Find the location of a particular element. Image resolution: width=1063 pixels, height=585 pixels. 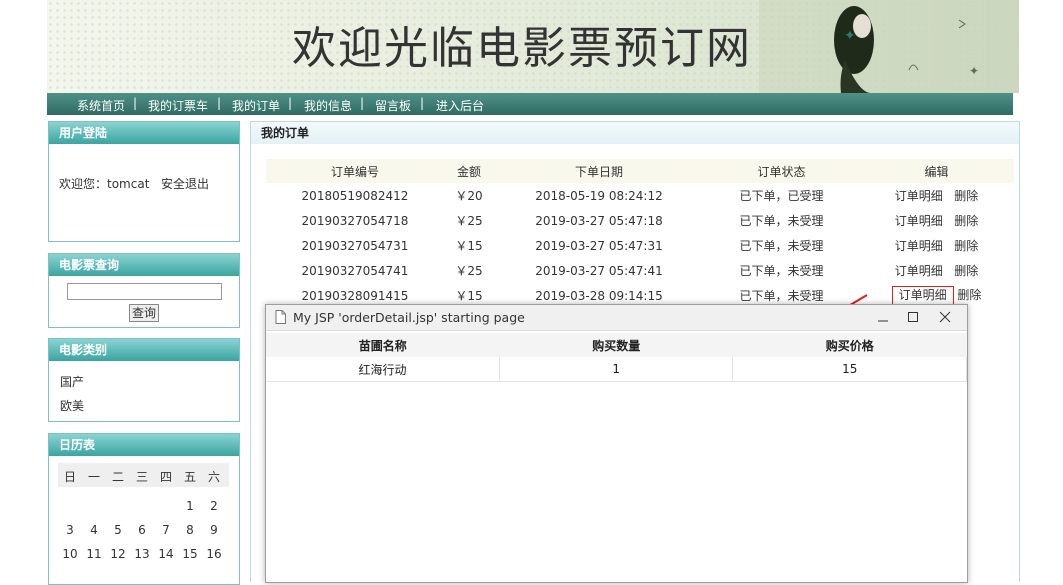

calendar-day: 4 is located at coordinates (94, 530).